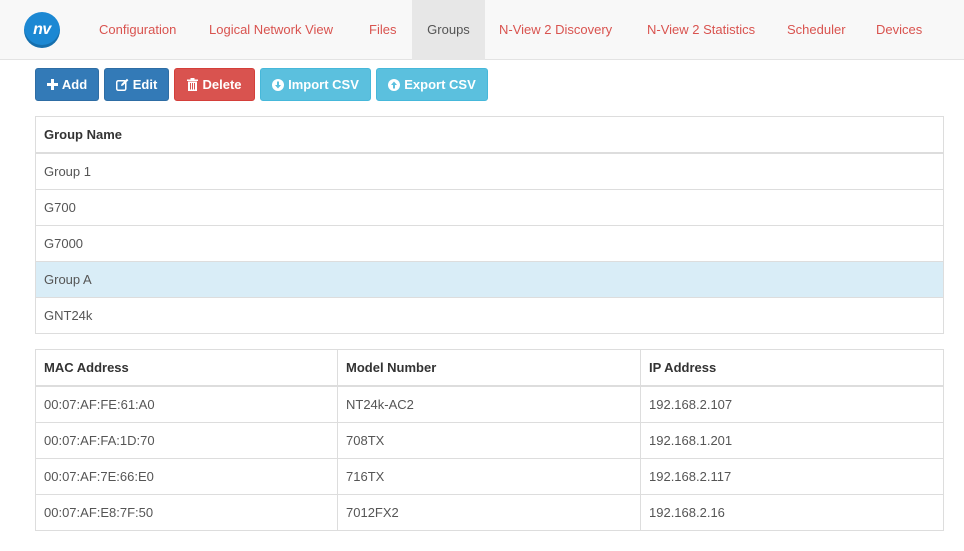 The image size is (964, 551). I want to click on ip-address-cell: 192.168.2.107, so click(691, 404).